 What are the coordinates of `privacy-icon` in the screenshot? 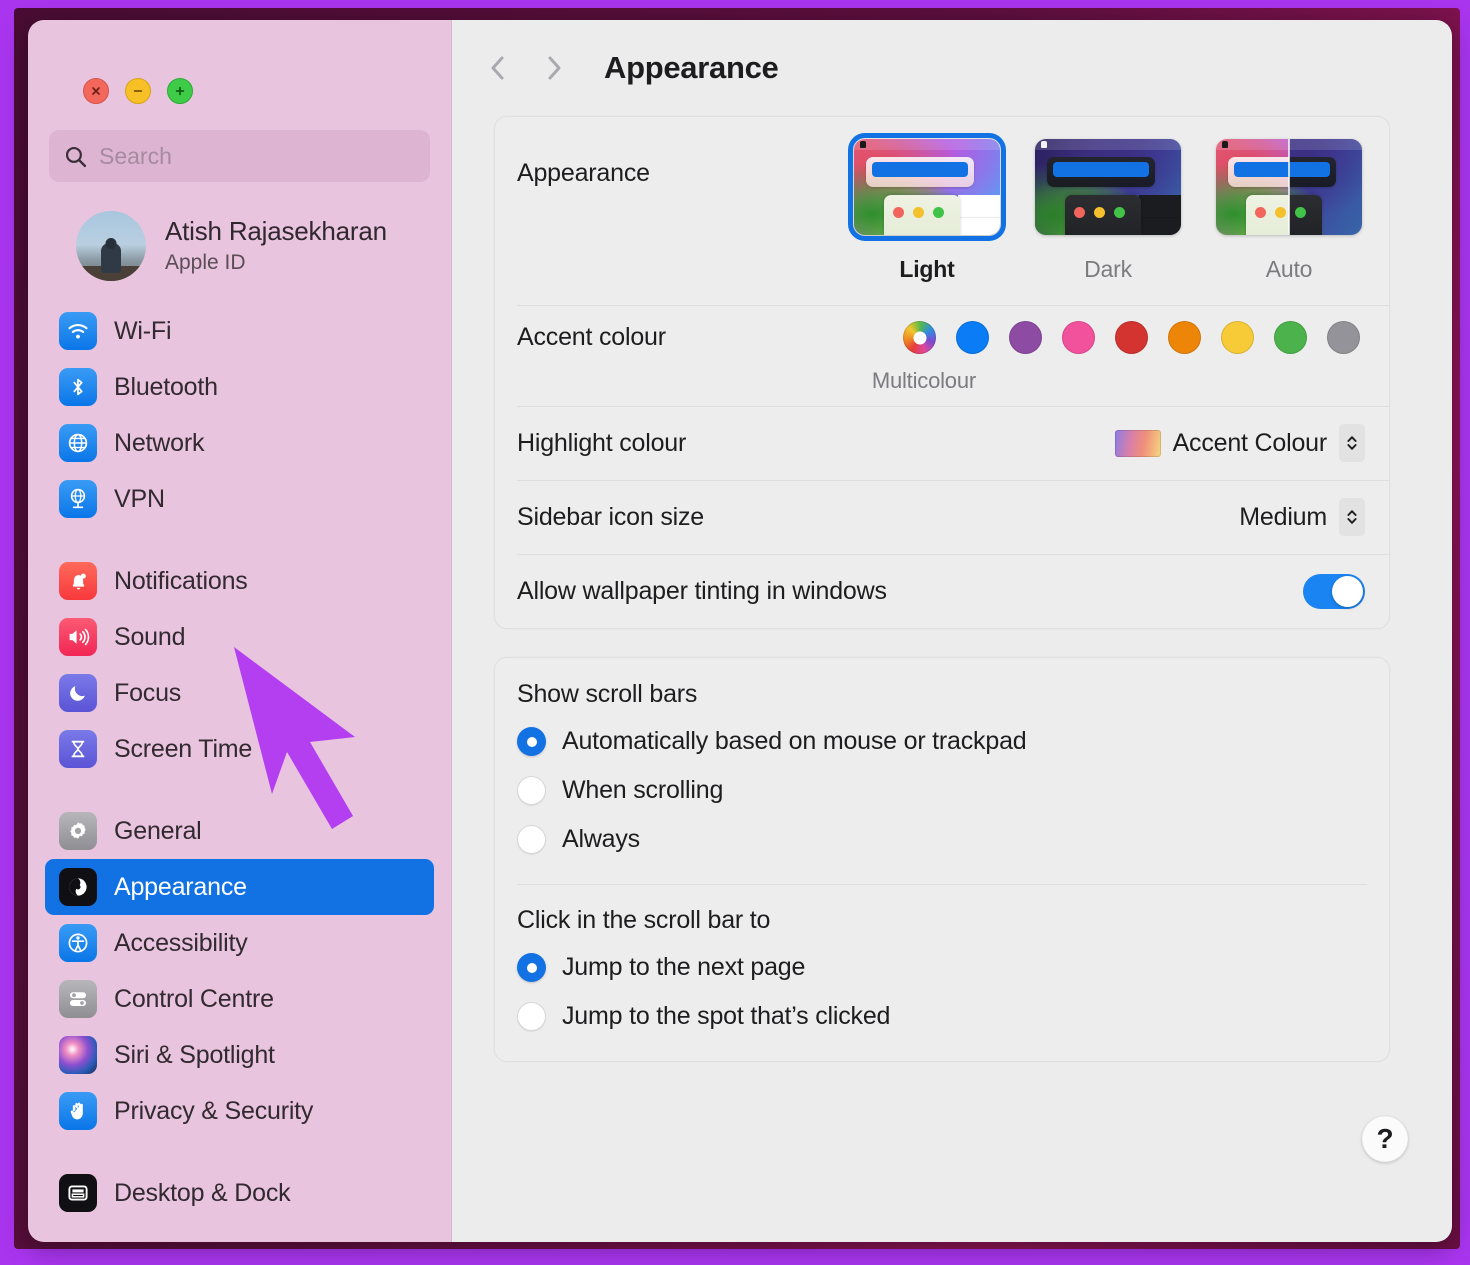 It's located at (78, 1111).